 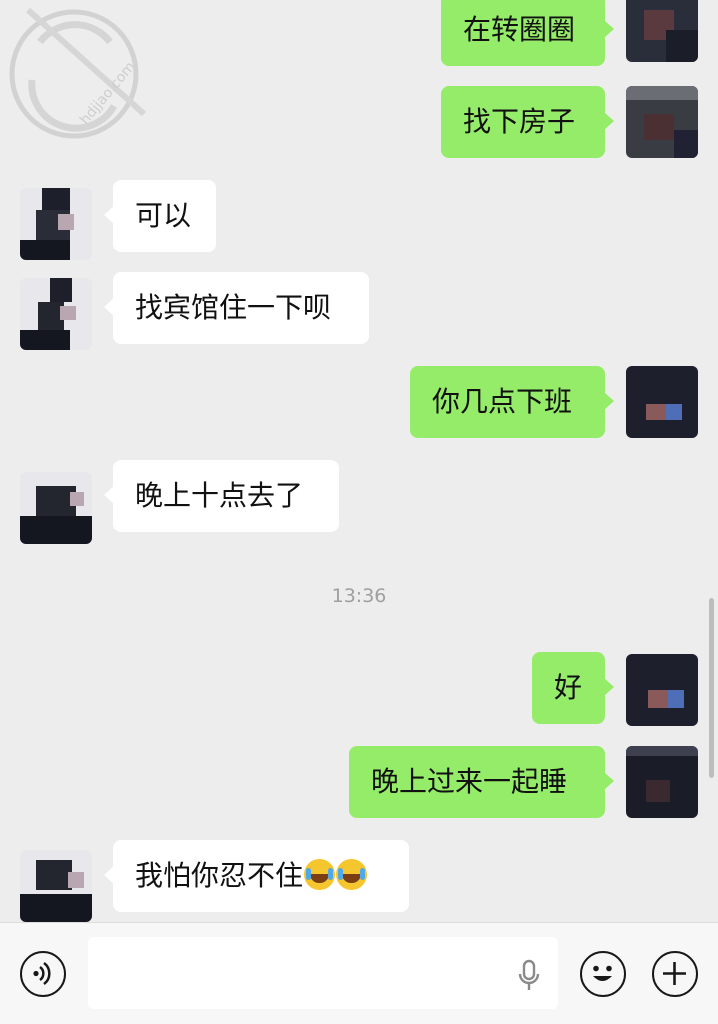 What do you see at coordinates (529, 976) in the screenshot?
I see `microphone-icon` at bounding box center [529, 976].